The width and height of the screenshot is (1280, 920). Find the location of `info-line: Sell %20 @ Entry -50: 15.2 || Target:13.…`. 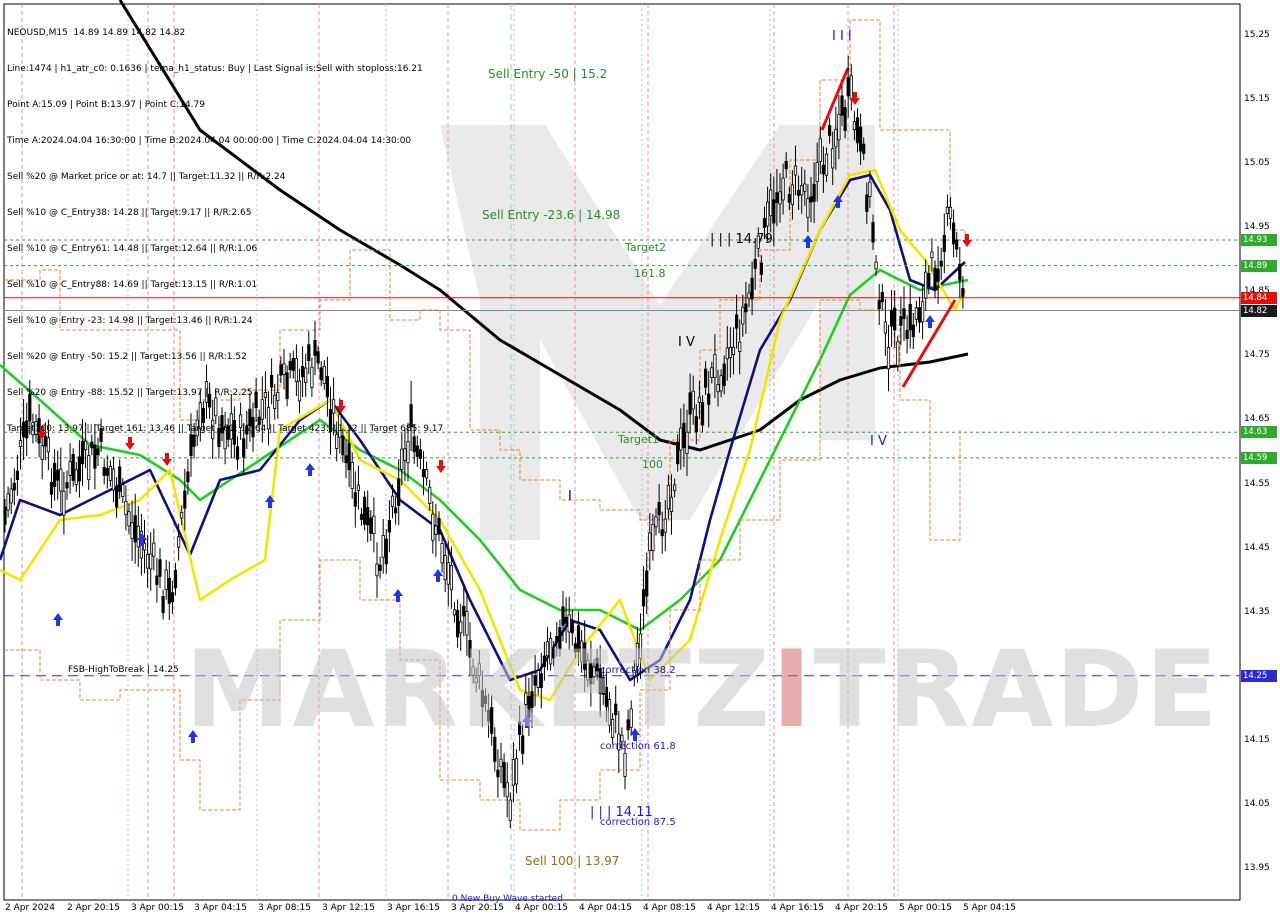

info-line: Sell %20 @ Entry -50: 15.2 || Target:13.… is located at coordinates (127, 357).